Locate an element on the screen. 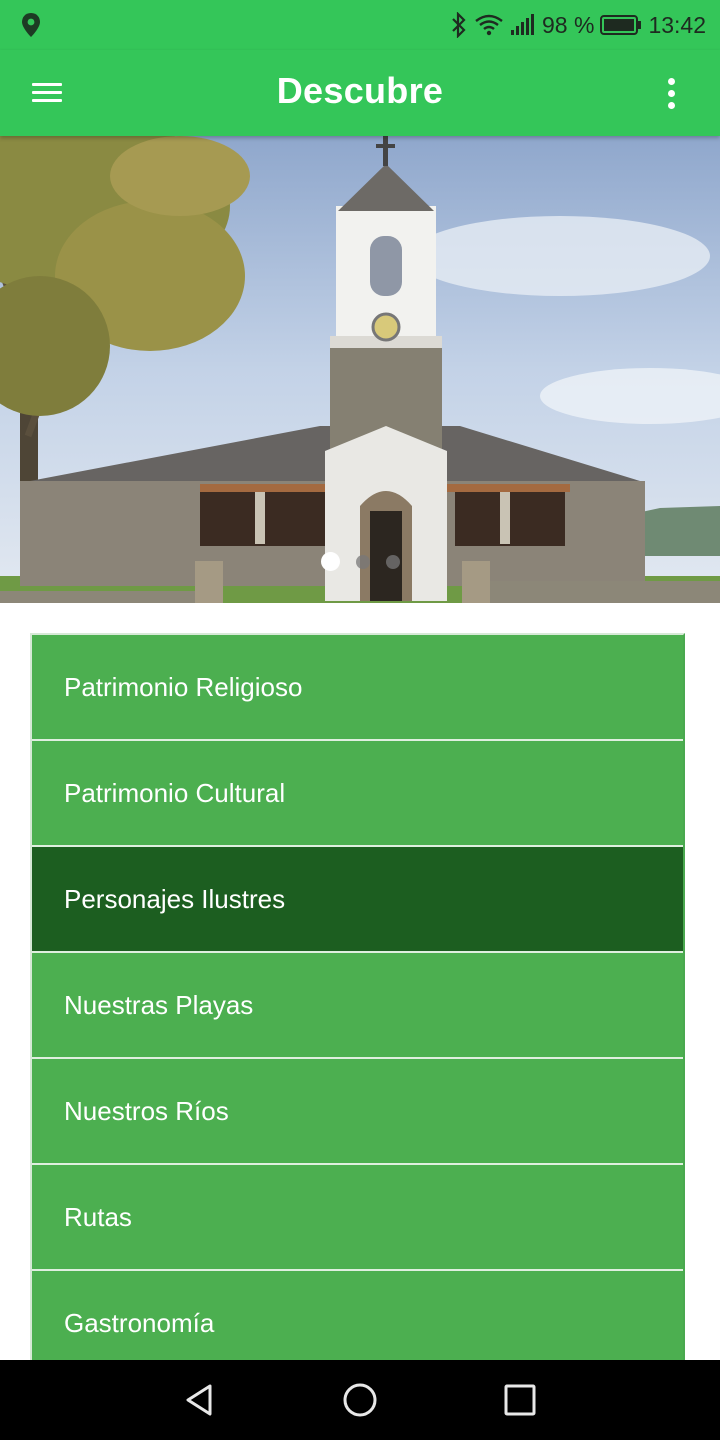 The image size is (720, 1440). list-item-gastronomia: Gastronomía is located at coordinates (357, 1315).